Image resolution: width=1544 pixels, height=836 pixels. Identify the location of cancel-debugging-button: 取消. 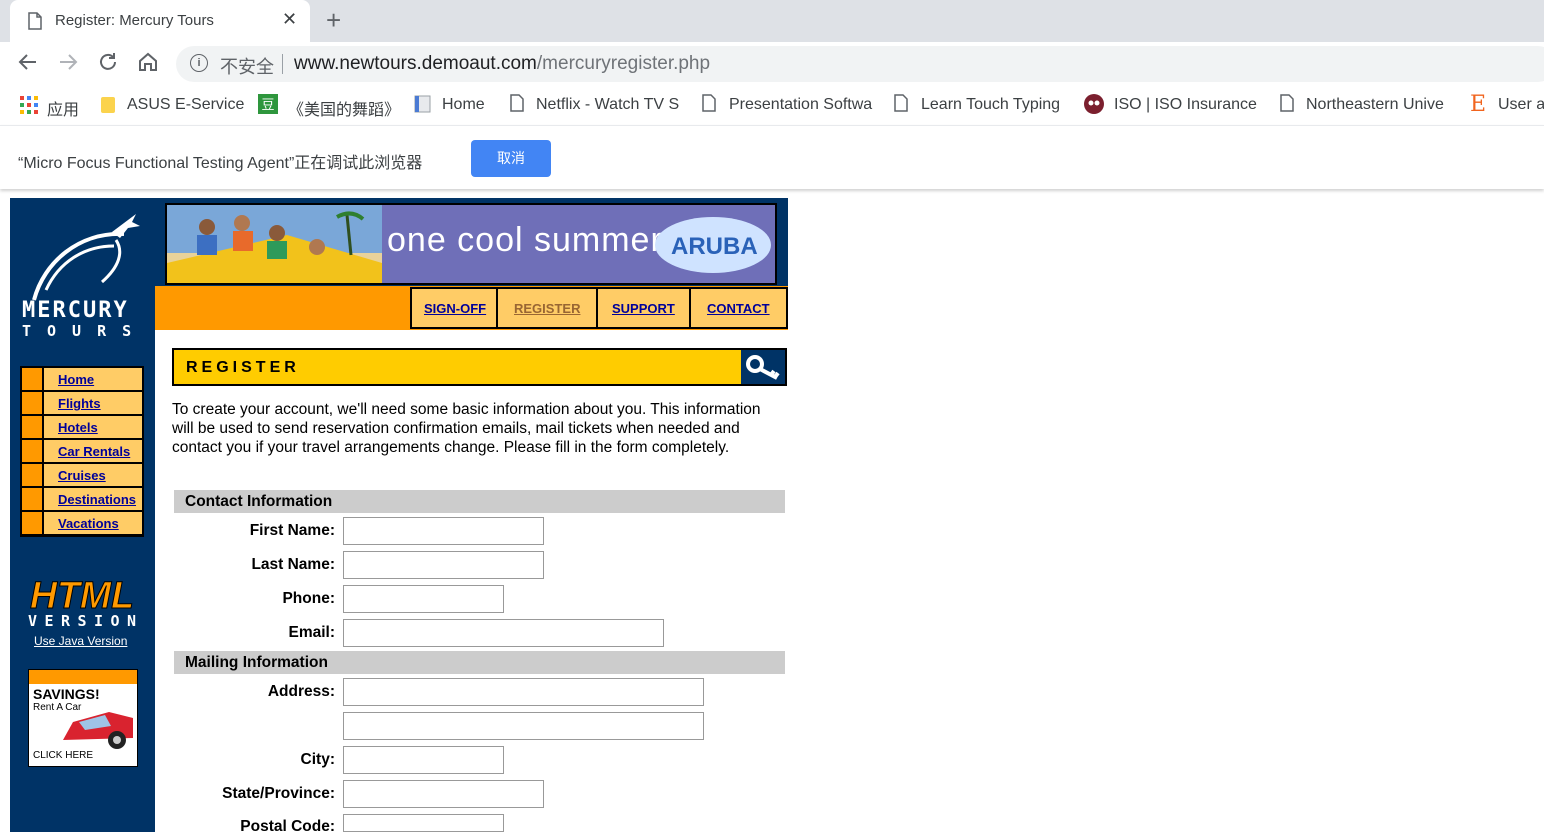
(511, 158).